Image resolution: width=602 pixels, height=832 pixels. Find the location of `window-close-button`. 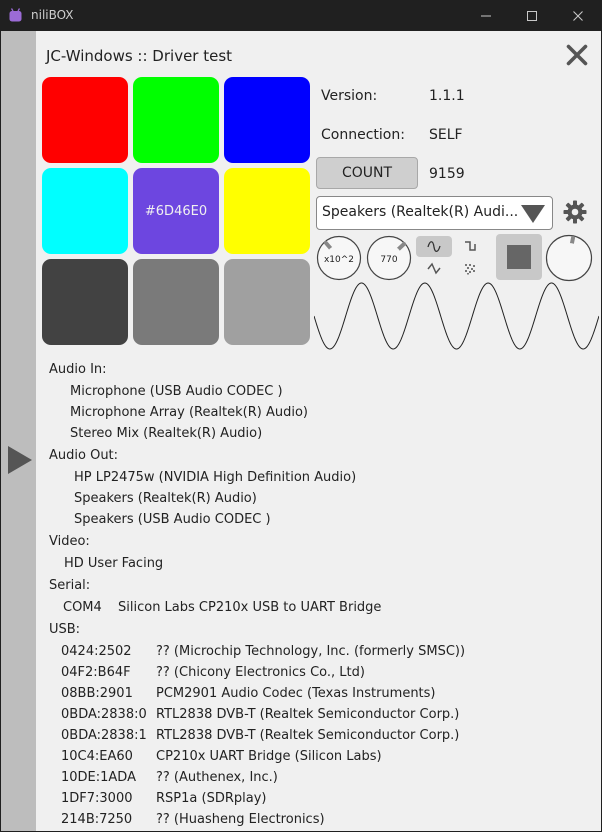

window-close-button is located at coordinates (578, 15).